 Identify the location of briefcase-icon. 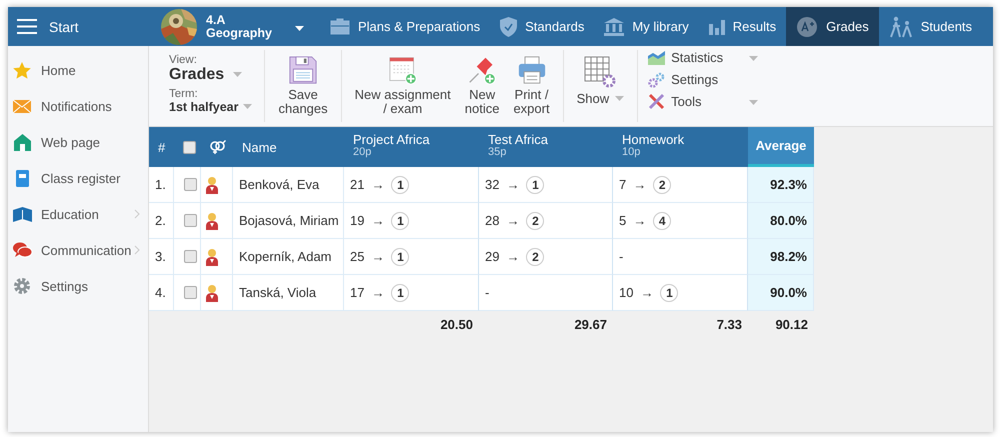
(340, 26).